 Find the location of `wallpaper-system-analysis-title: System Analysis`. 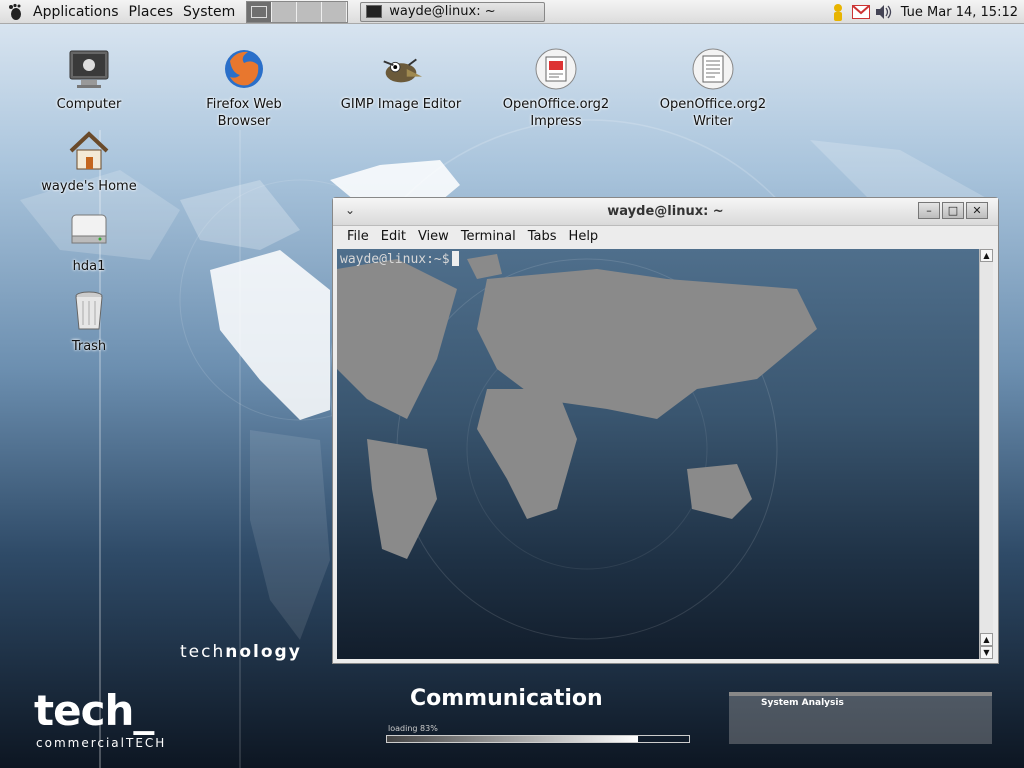

wallpaper-system-analysis-title: System Analysis is located at coordinates (802, 703).